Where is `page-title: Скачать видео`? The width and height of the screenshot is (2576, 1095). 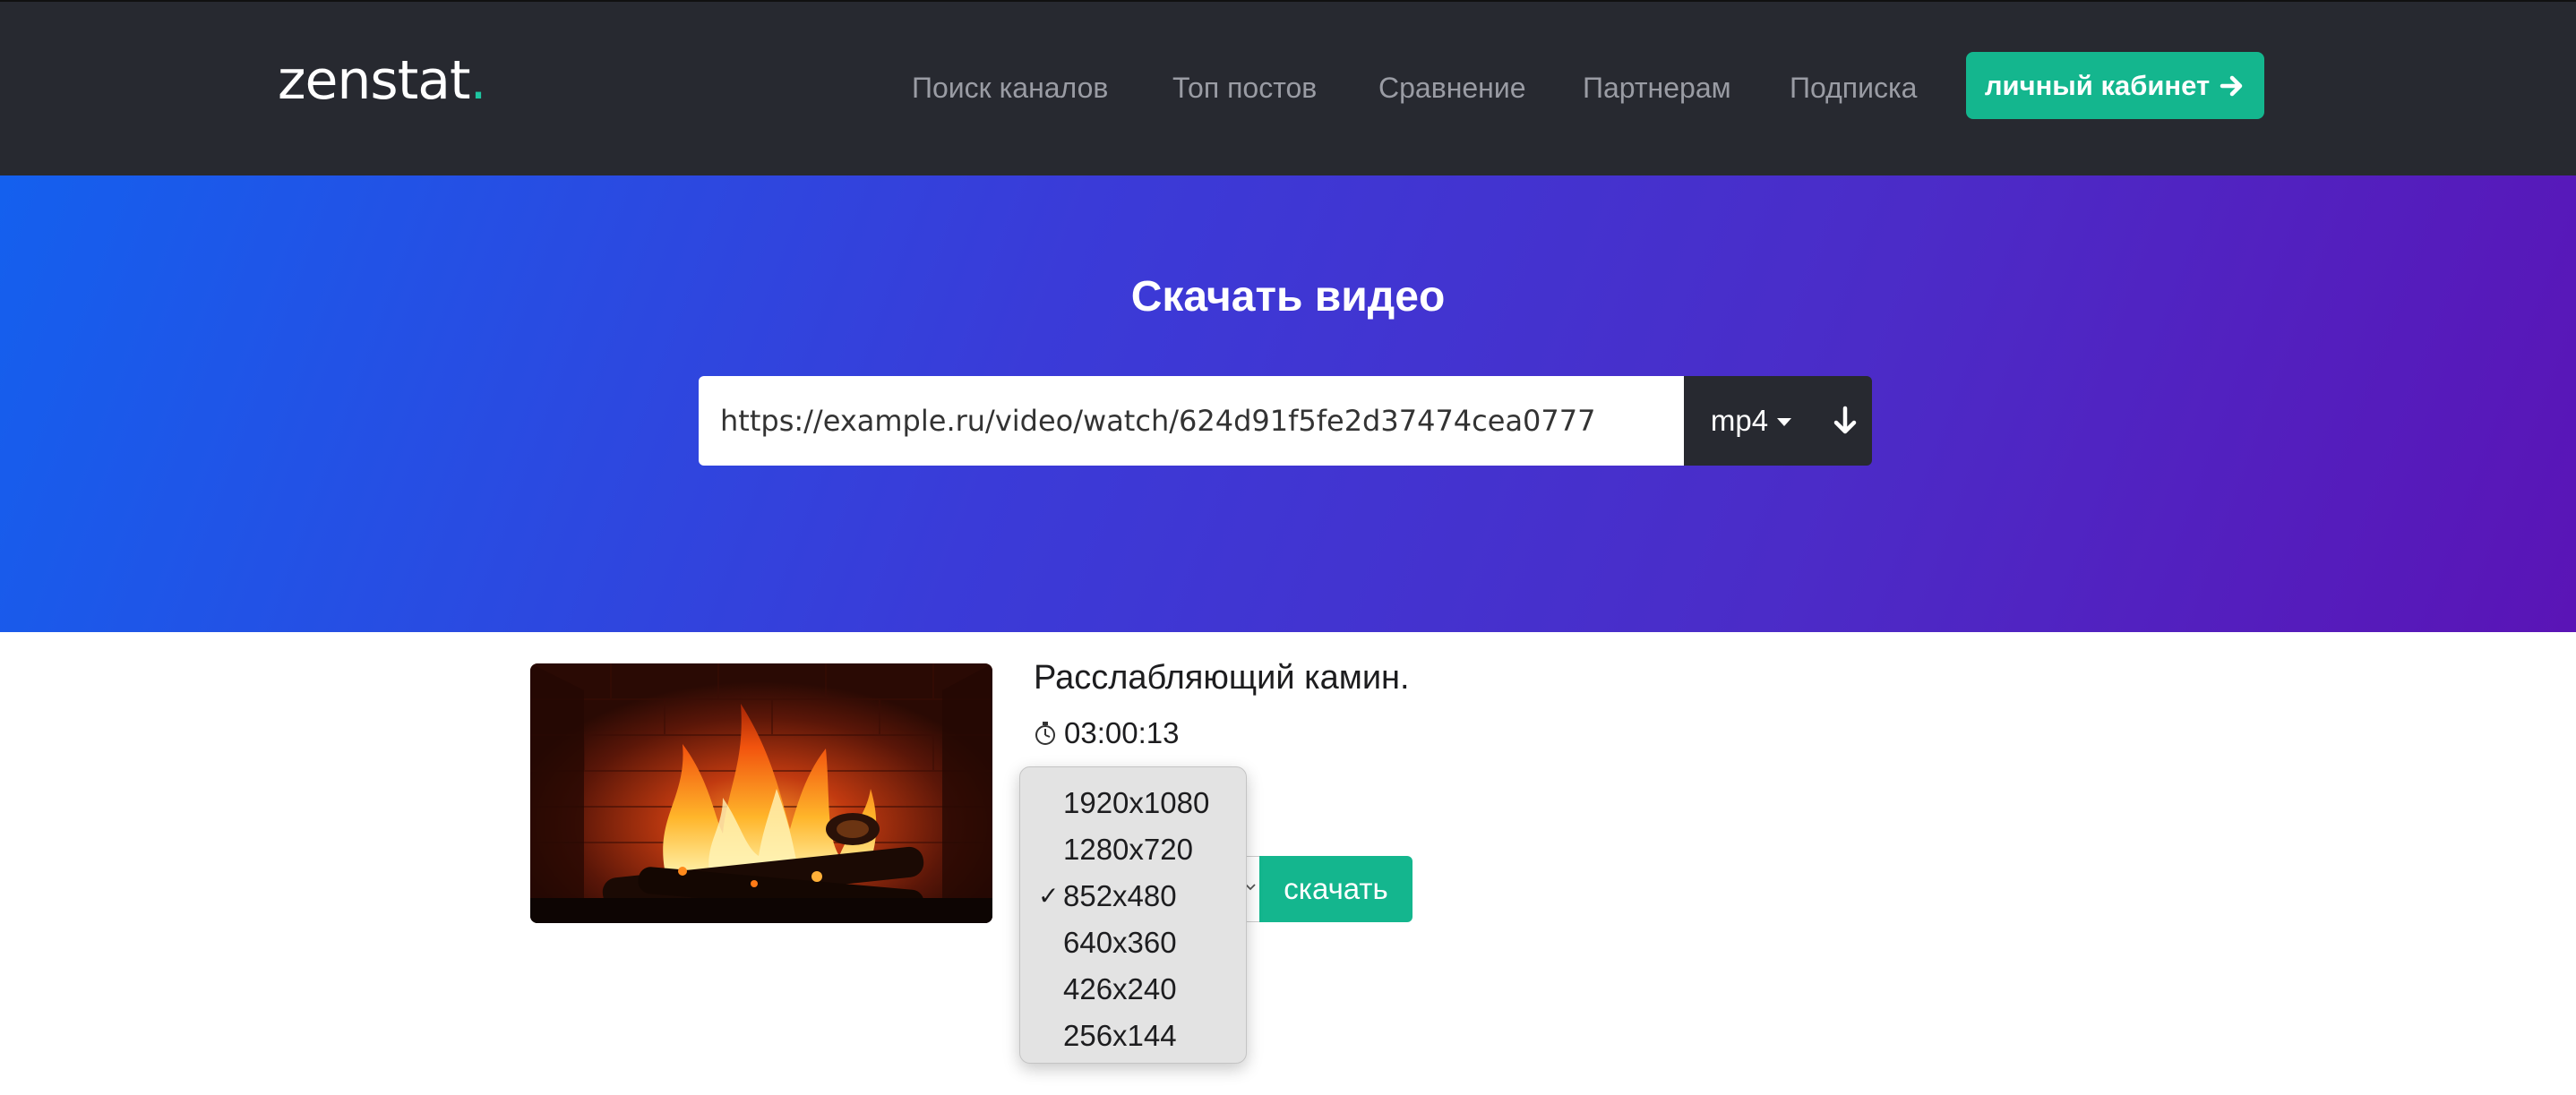
page-title: Скачать видео is located at coordinates (1288, 297).